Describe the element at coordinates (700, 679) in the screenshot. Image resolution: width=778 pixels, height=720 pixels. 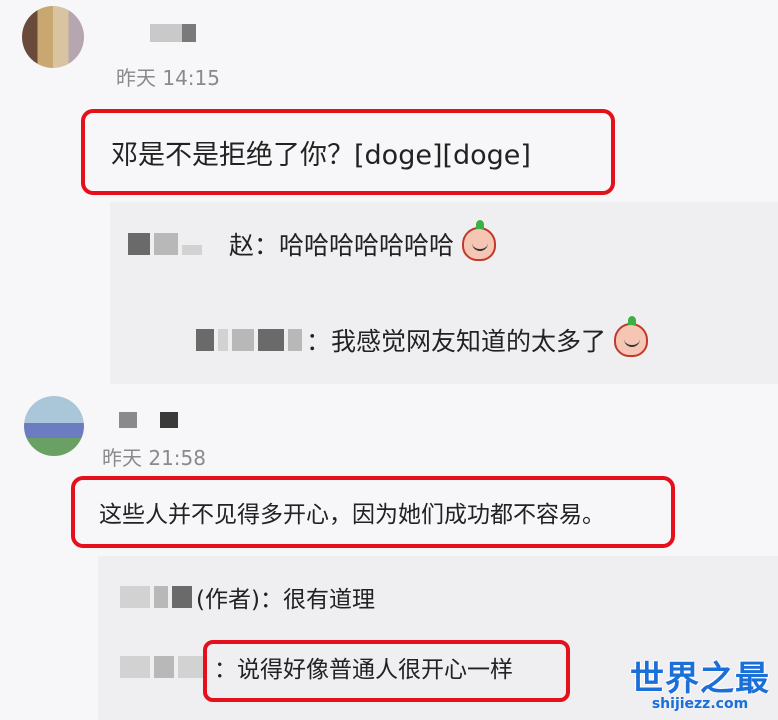
I see `watermark-title: 世界之最` at that location.